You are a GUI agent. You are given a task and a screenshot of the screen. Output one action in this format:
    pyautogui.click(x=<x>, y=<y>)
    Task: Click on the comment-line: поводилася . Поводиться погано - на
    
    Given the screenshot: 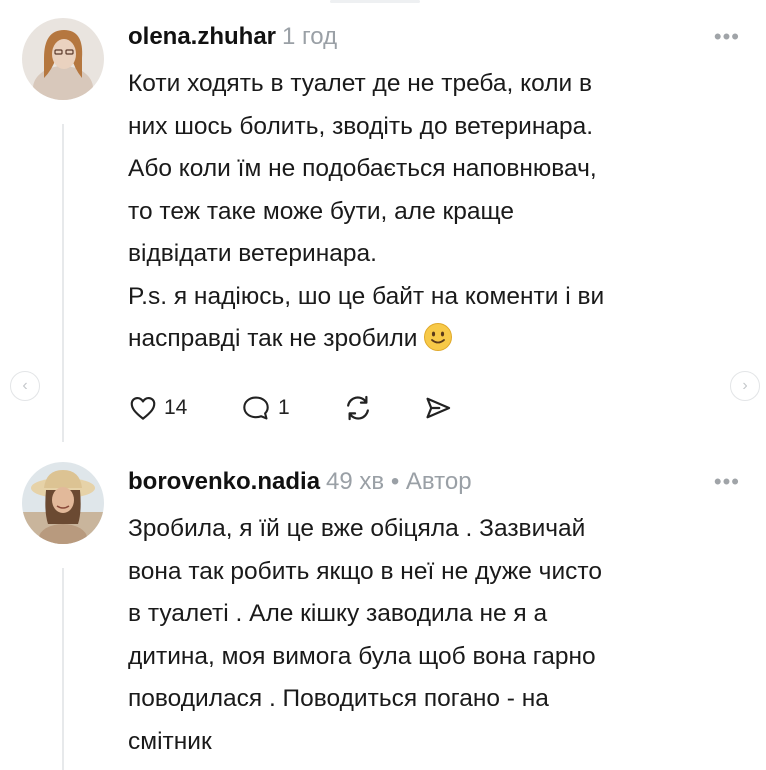 What is the action you would take?
    pyautogui.click(x=338, y=698)
    